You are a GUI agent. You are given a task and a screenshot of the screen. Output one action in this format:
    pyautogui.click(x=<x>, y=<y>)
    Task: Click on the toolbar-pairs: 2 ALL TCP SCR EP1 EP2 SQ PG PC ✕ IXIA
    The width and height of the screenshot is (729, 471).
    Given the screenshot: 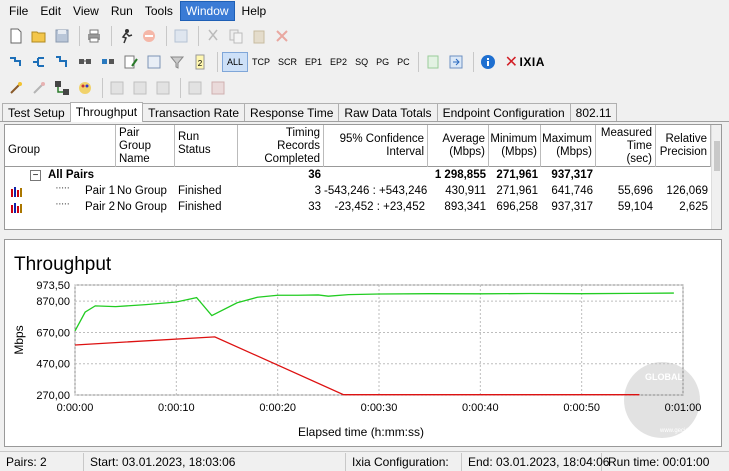 What is the action you would take?
    pyautogui.click(x=364, y=62)
    